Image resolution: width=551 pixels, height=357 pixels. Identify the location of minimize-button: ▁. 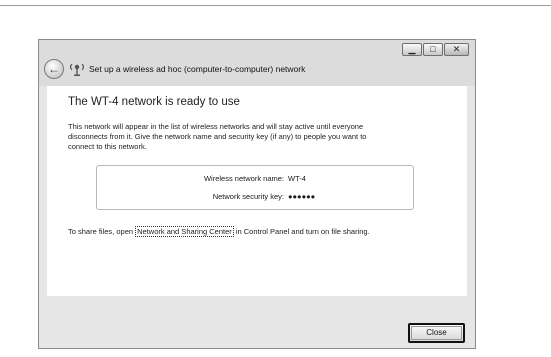
(412, 49).